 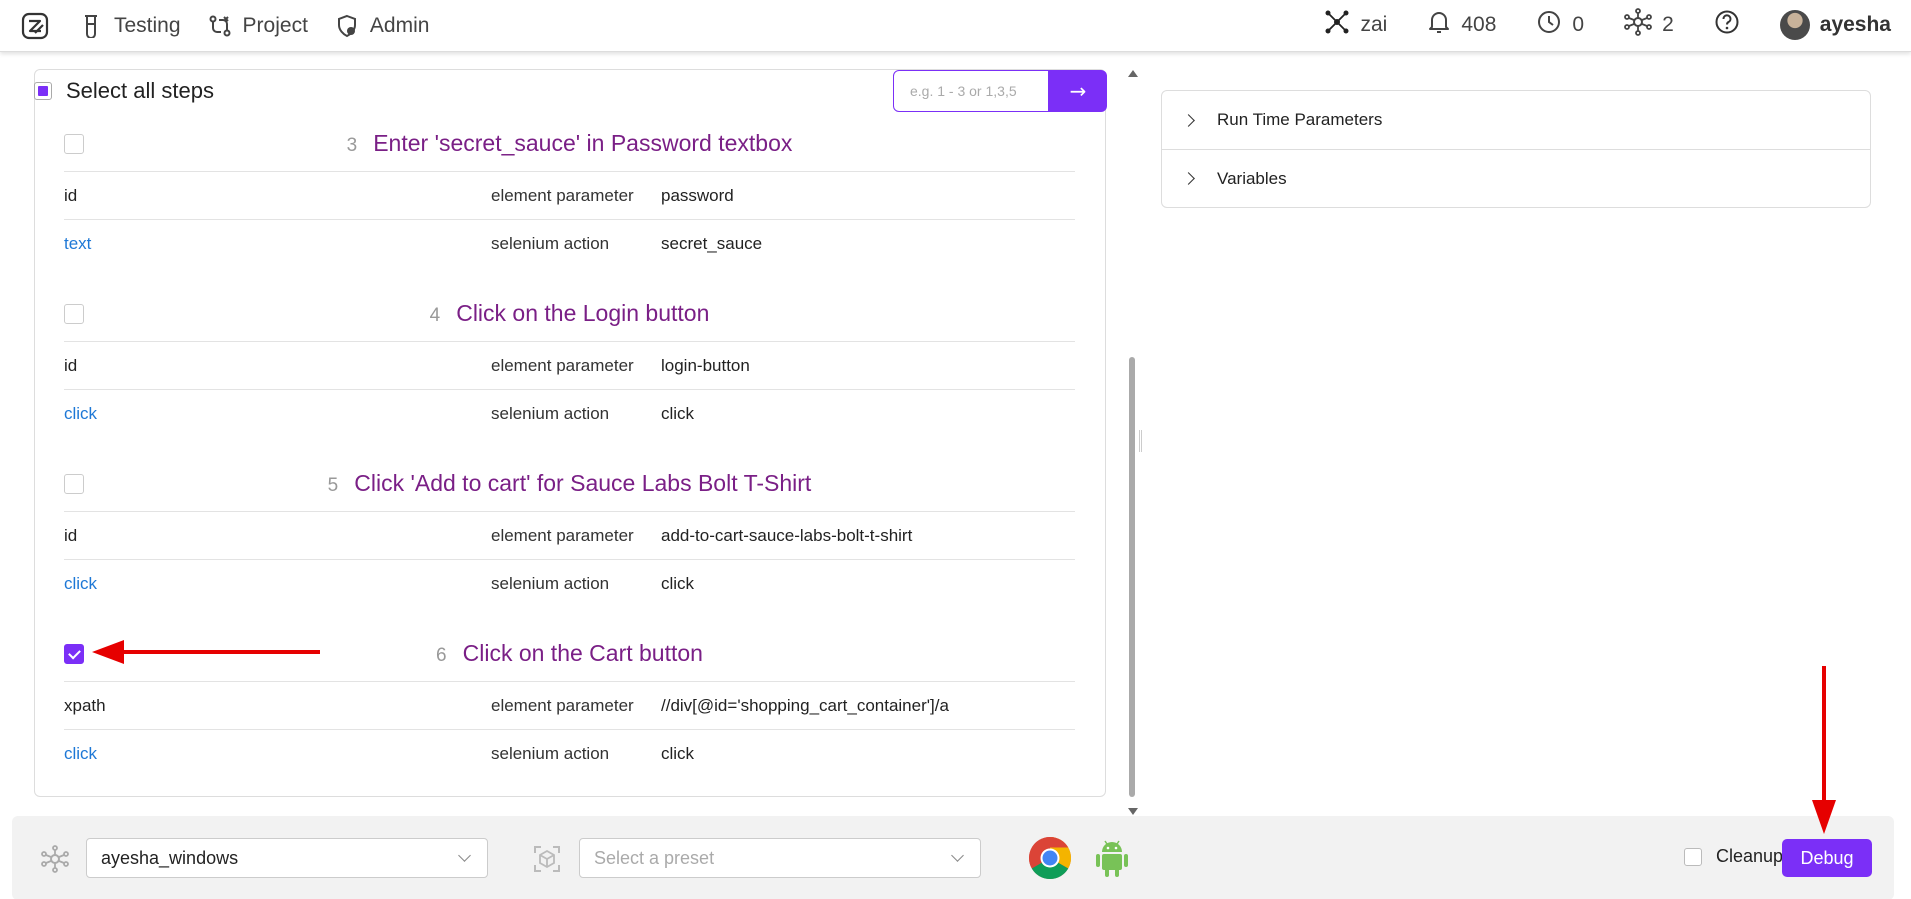 I want to click on nodes: 2, so click(x=1649, y=25).